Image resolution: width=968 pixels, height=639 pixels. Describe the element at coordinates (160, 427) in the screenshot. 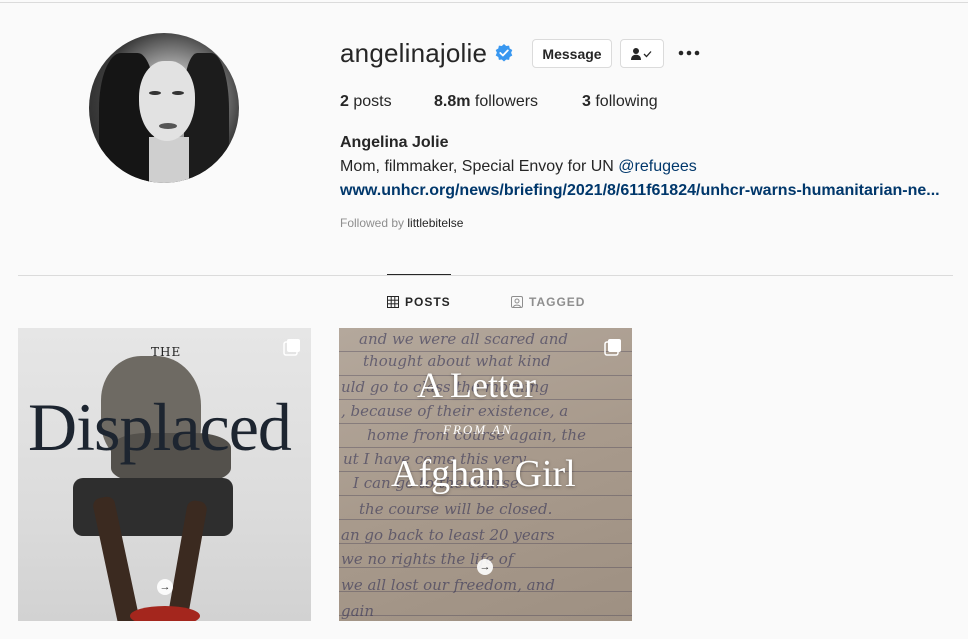

I see `post-title: Displaced` at that location.